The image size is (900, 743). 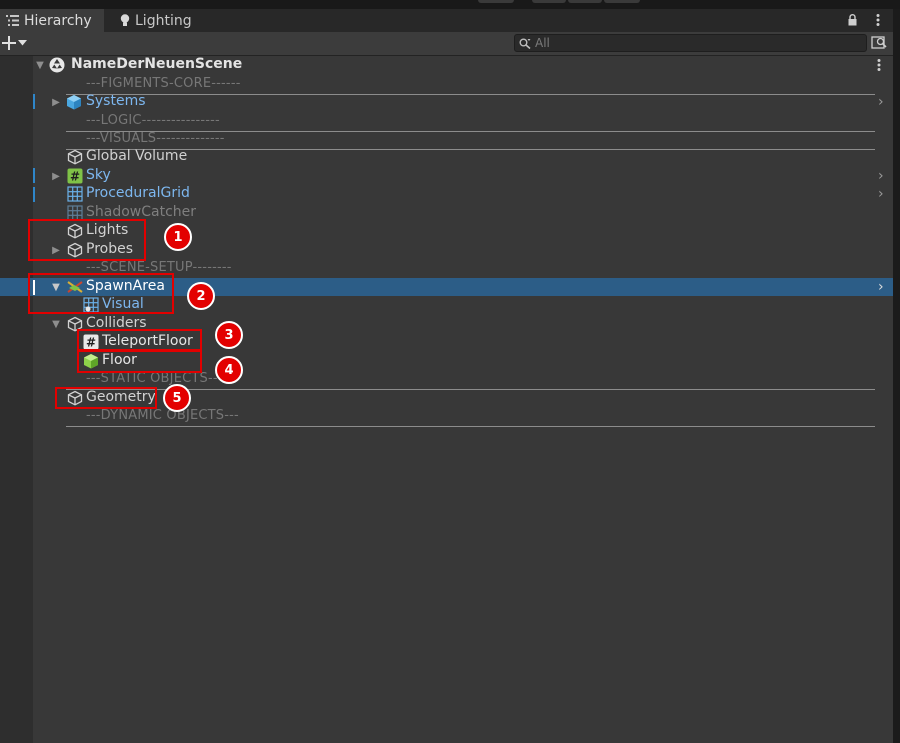 What do you see at coordinates (463, 176) in the screenshot?
I see `hierarchy-item-sky: ▶ # Sky` at bounding box center [463, 176].